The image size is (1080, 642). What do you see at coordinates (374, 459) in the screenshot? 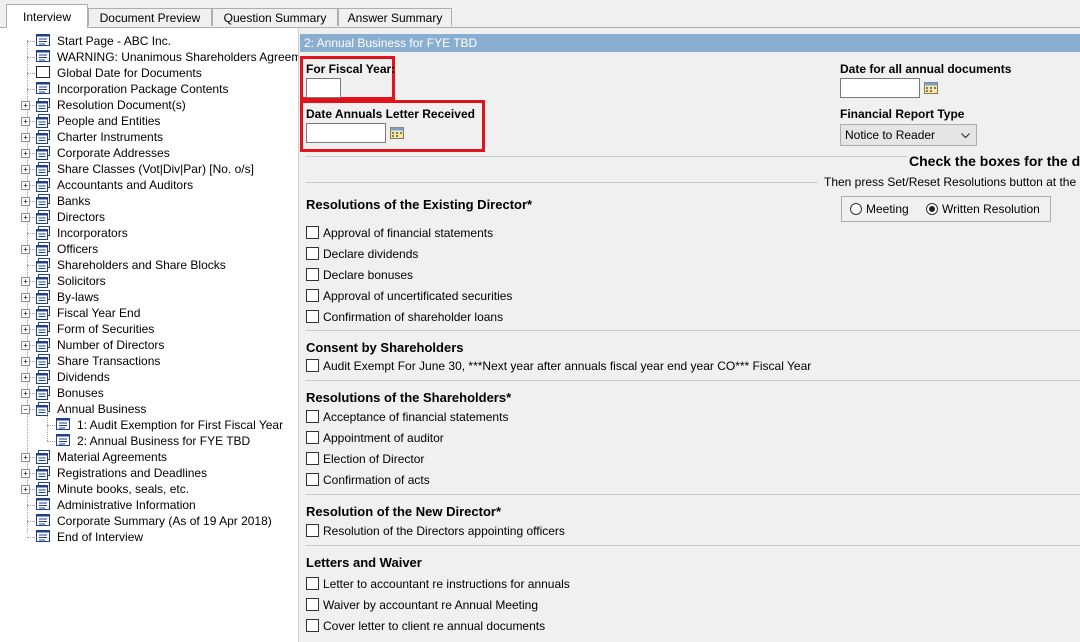
I see `checkbox-label: Election of Director` at bounding box center [374, 459].